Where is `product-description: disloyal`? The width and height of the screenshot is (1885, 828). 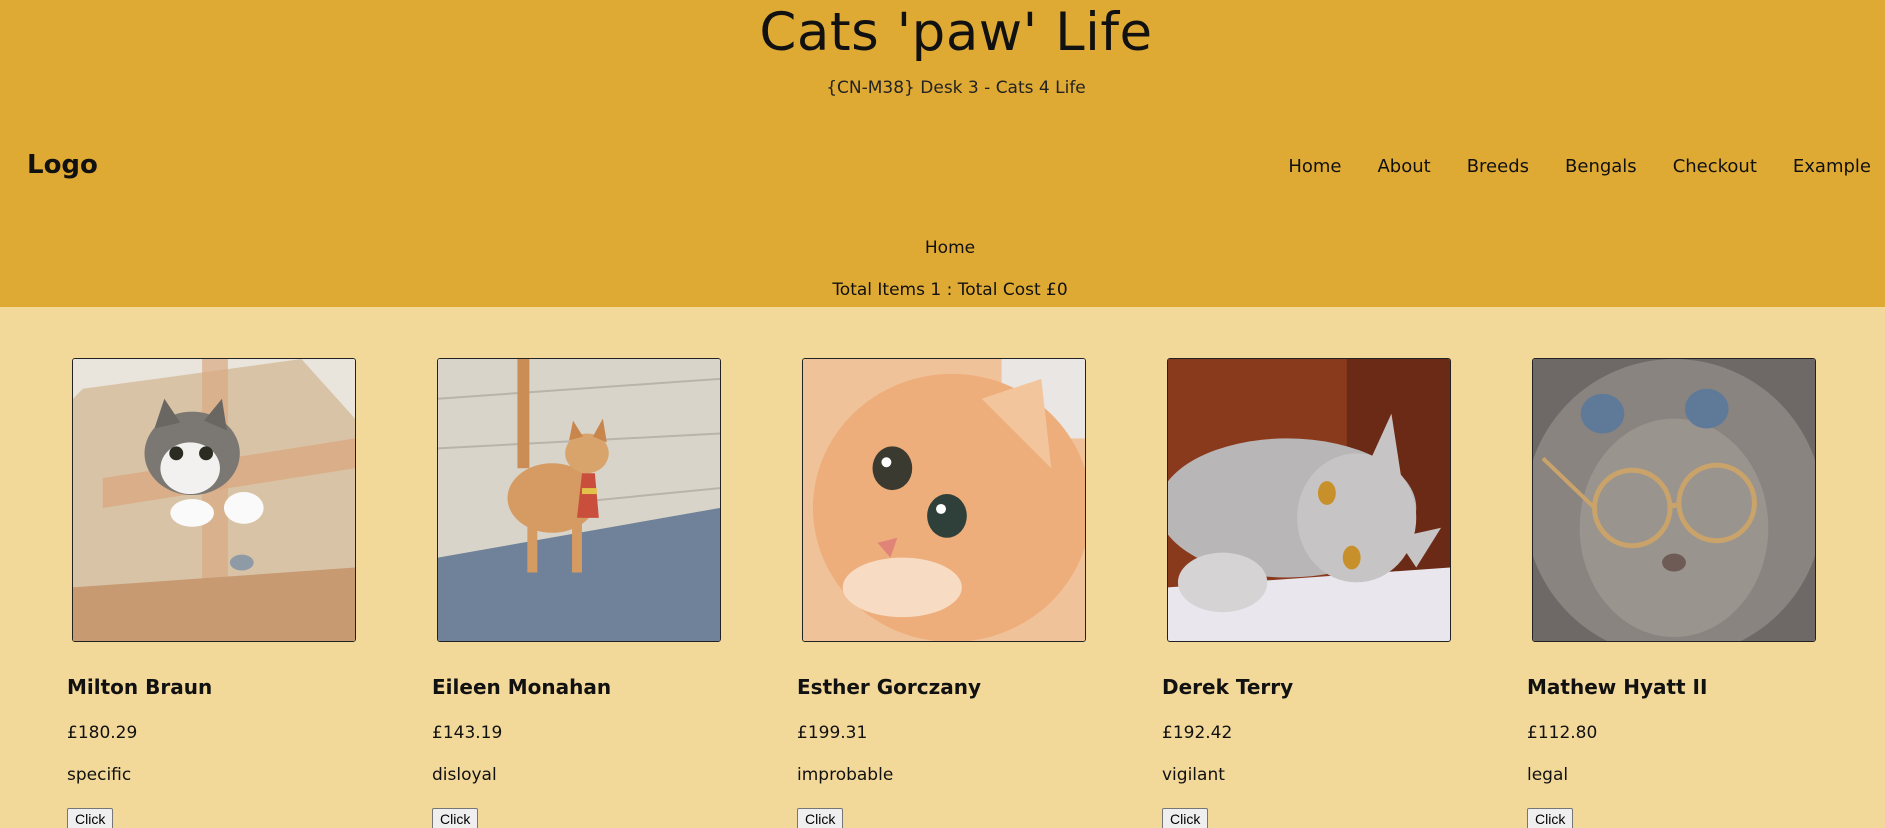
product-description: disloyal is located at coordinates (464, 775).